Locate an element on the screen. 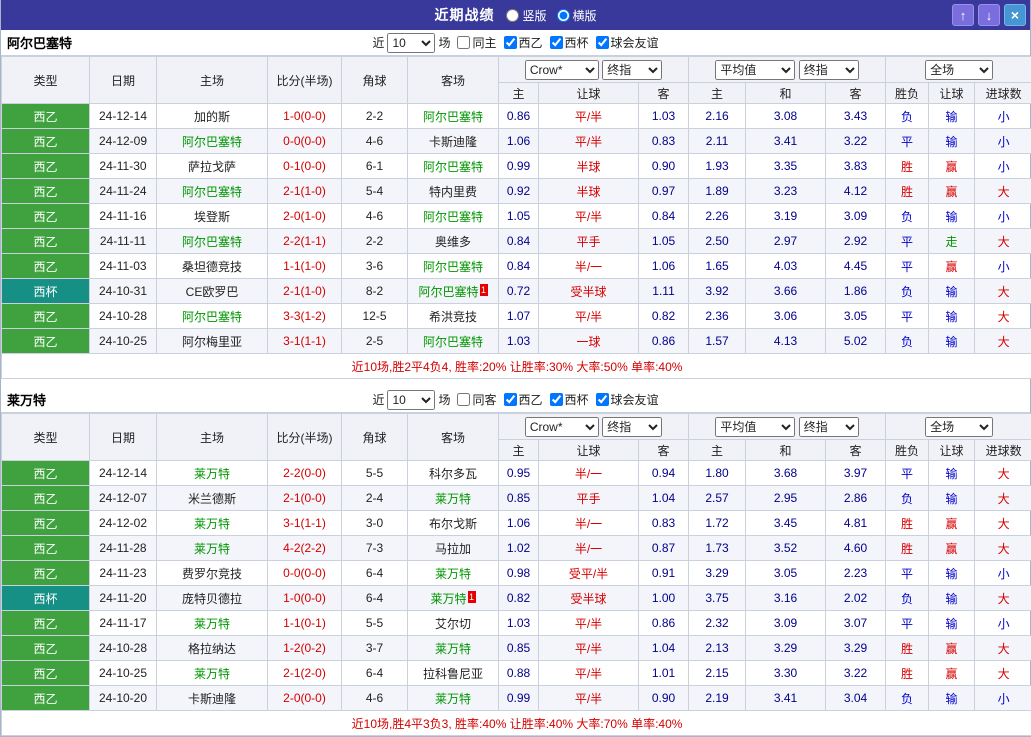  team-name: 米兰德斯 is located at coordinates (212, 499).